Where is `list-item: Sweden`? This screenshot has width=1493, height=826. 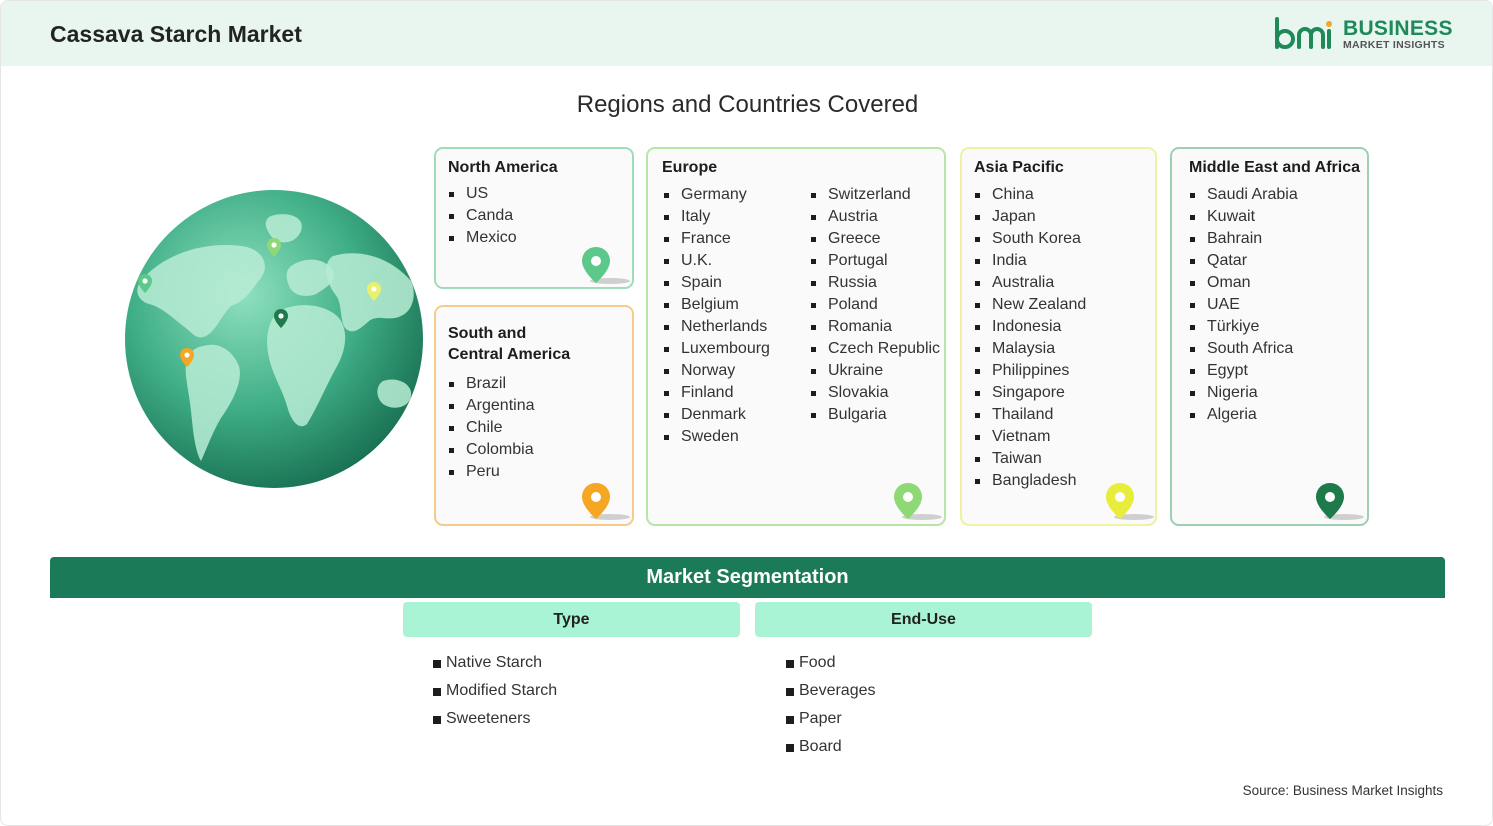 list-item: Sweden is located at coordinates (717, 437).